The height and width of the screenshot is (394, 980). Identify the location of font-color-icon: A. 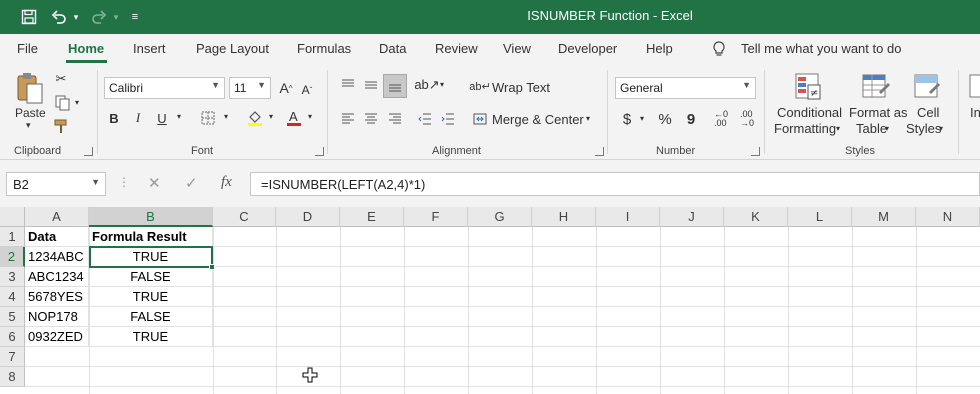
(294, 118).